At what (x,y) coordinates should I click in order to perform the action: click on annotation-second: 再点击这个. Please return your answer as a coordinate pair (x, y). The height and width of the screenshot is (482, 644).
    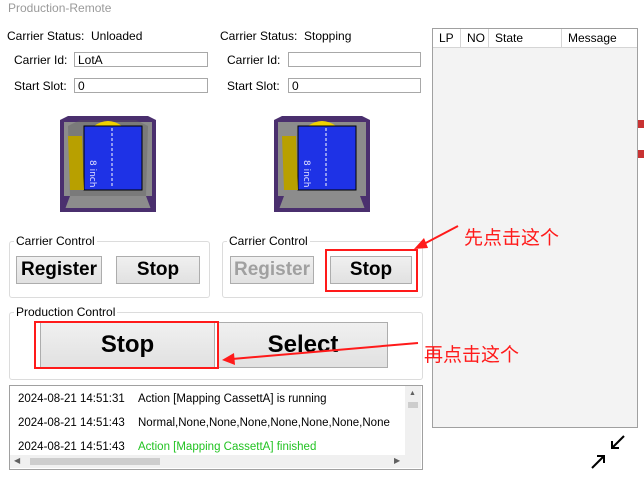
    Looking at the image, I should click on (472, 355).